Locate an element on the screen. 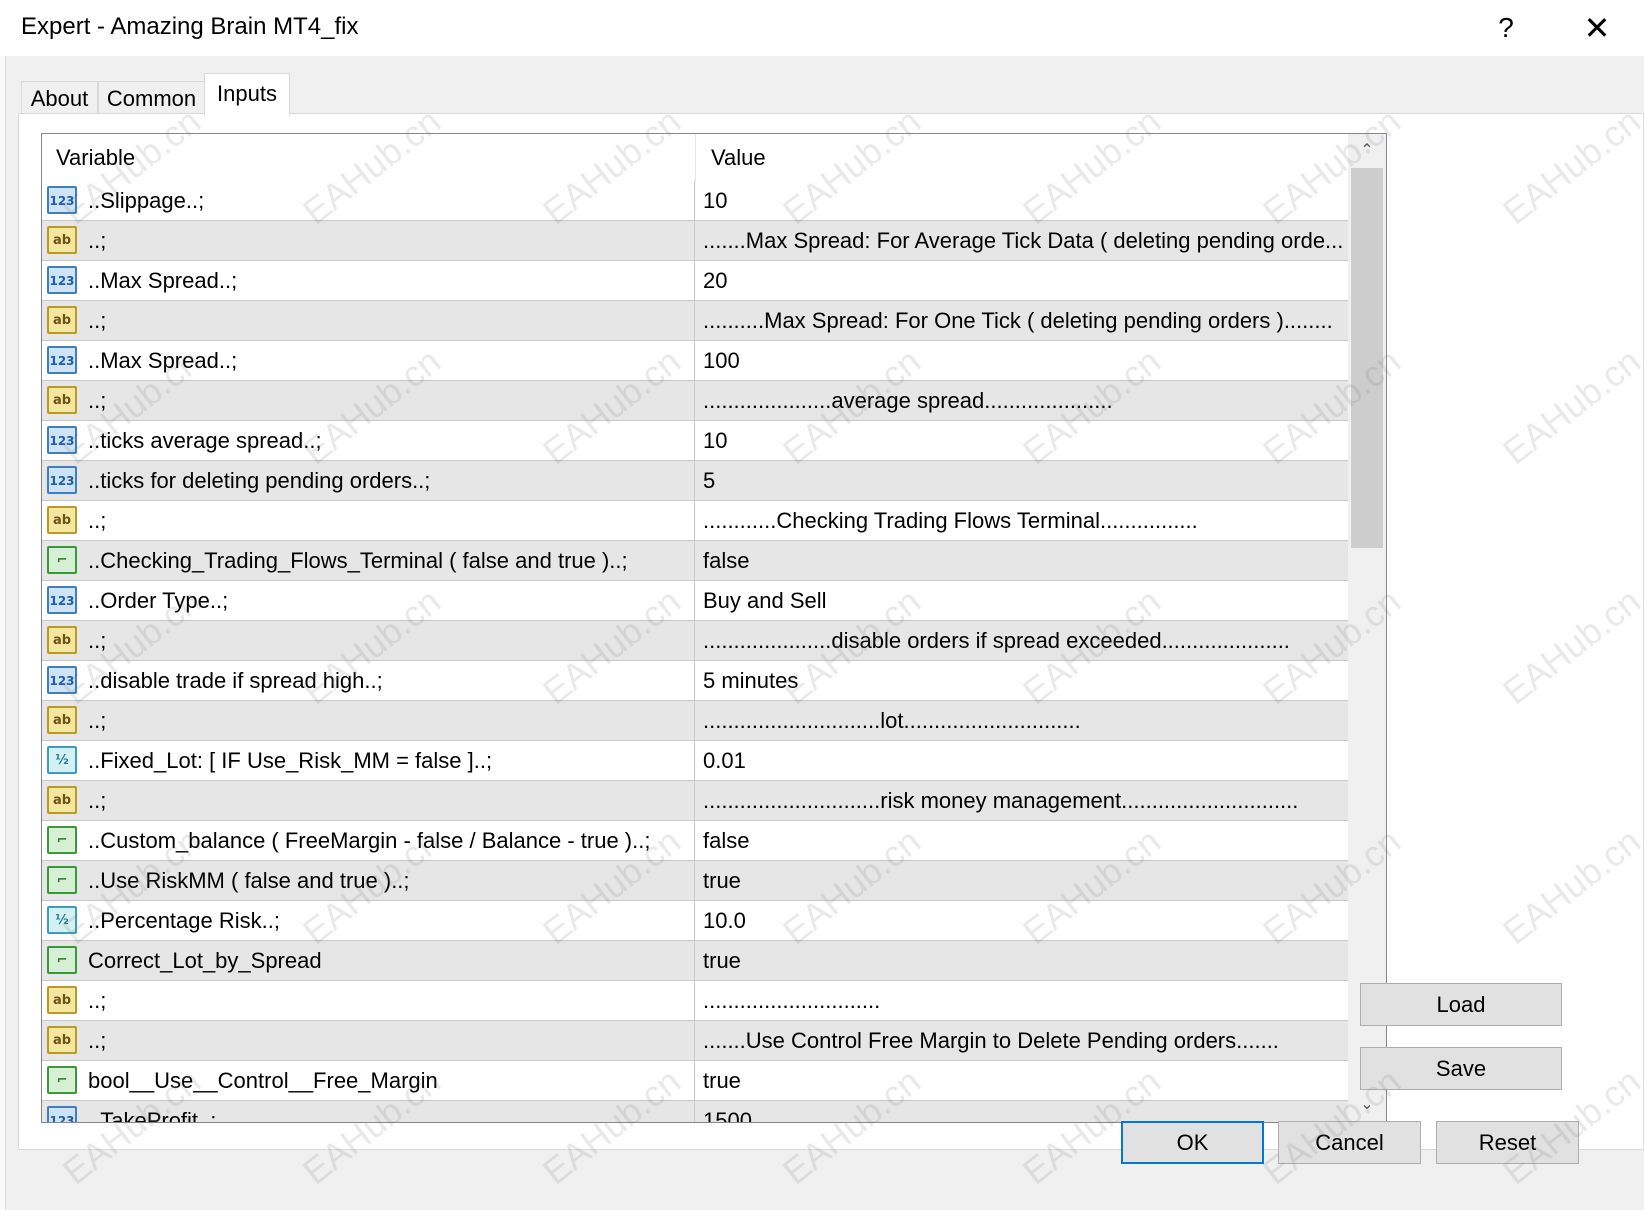 The image size is (1644, 1210). table-row: ⌐ bool__Use__Control__Free_Margin true is located at coordinates (695, 1081).